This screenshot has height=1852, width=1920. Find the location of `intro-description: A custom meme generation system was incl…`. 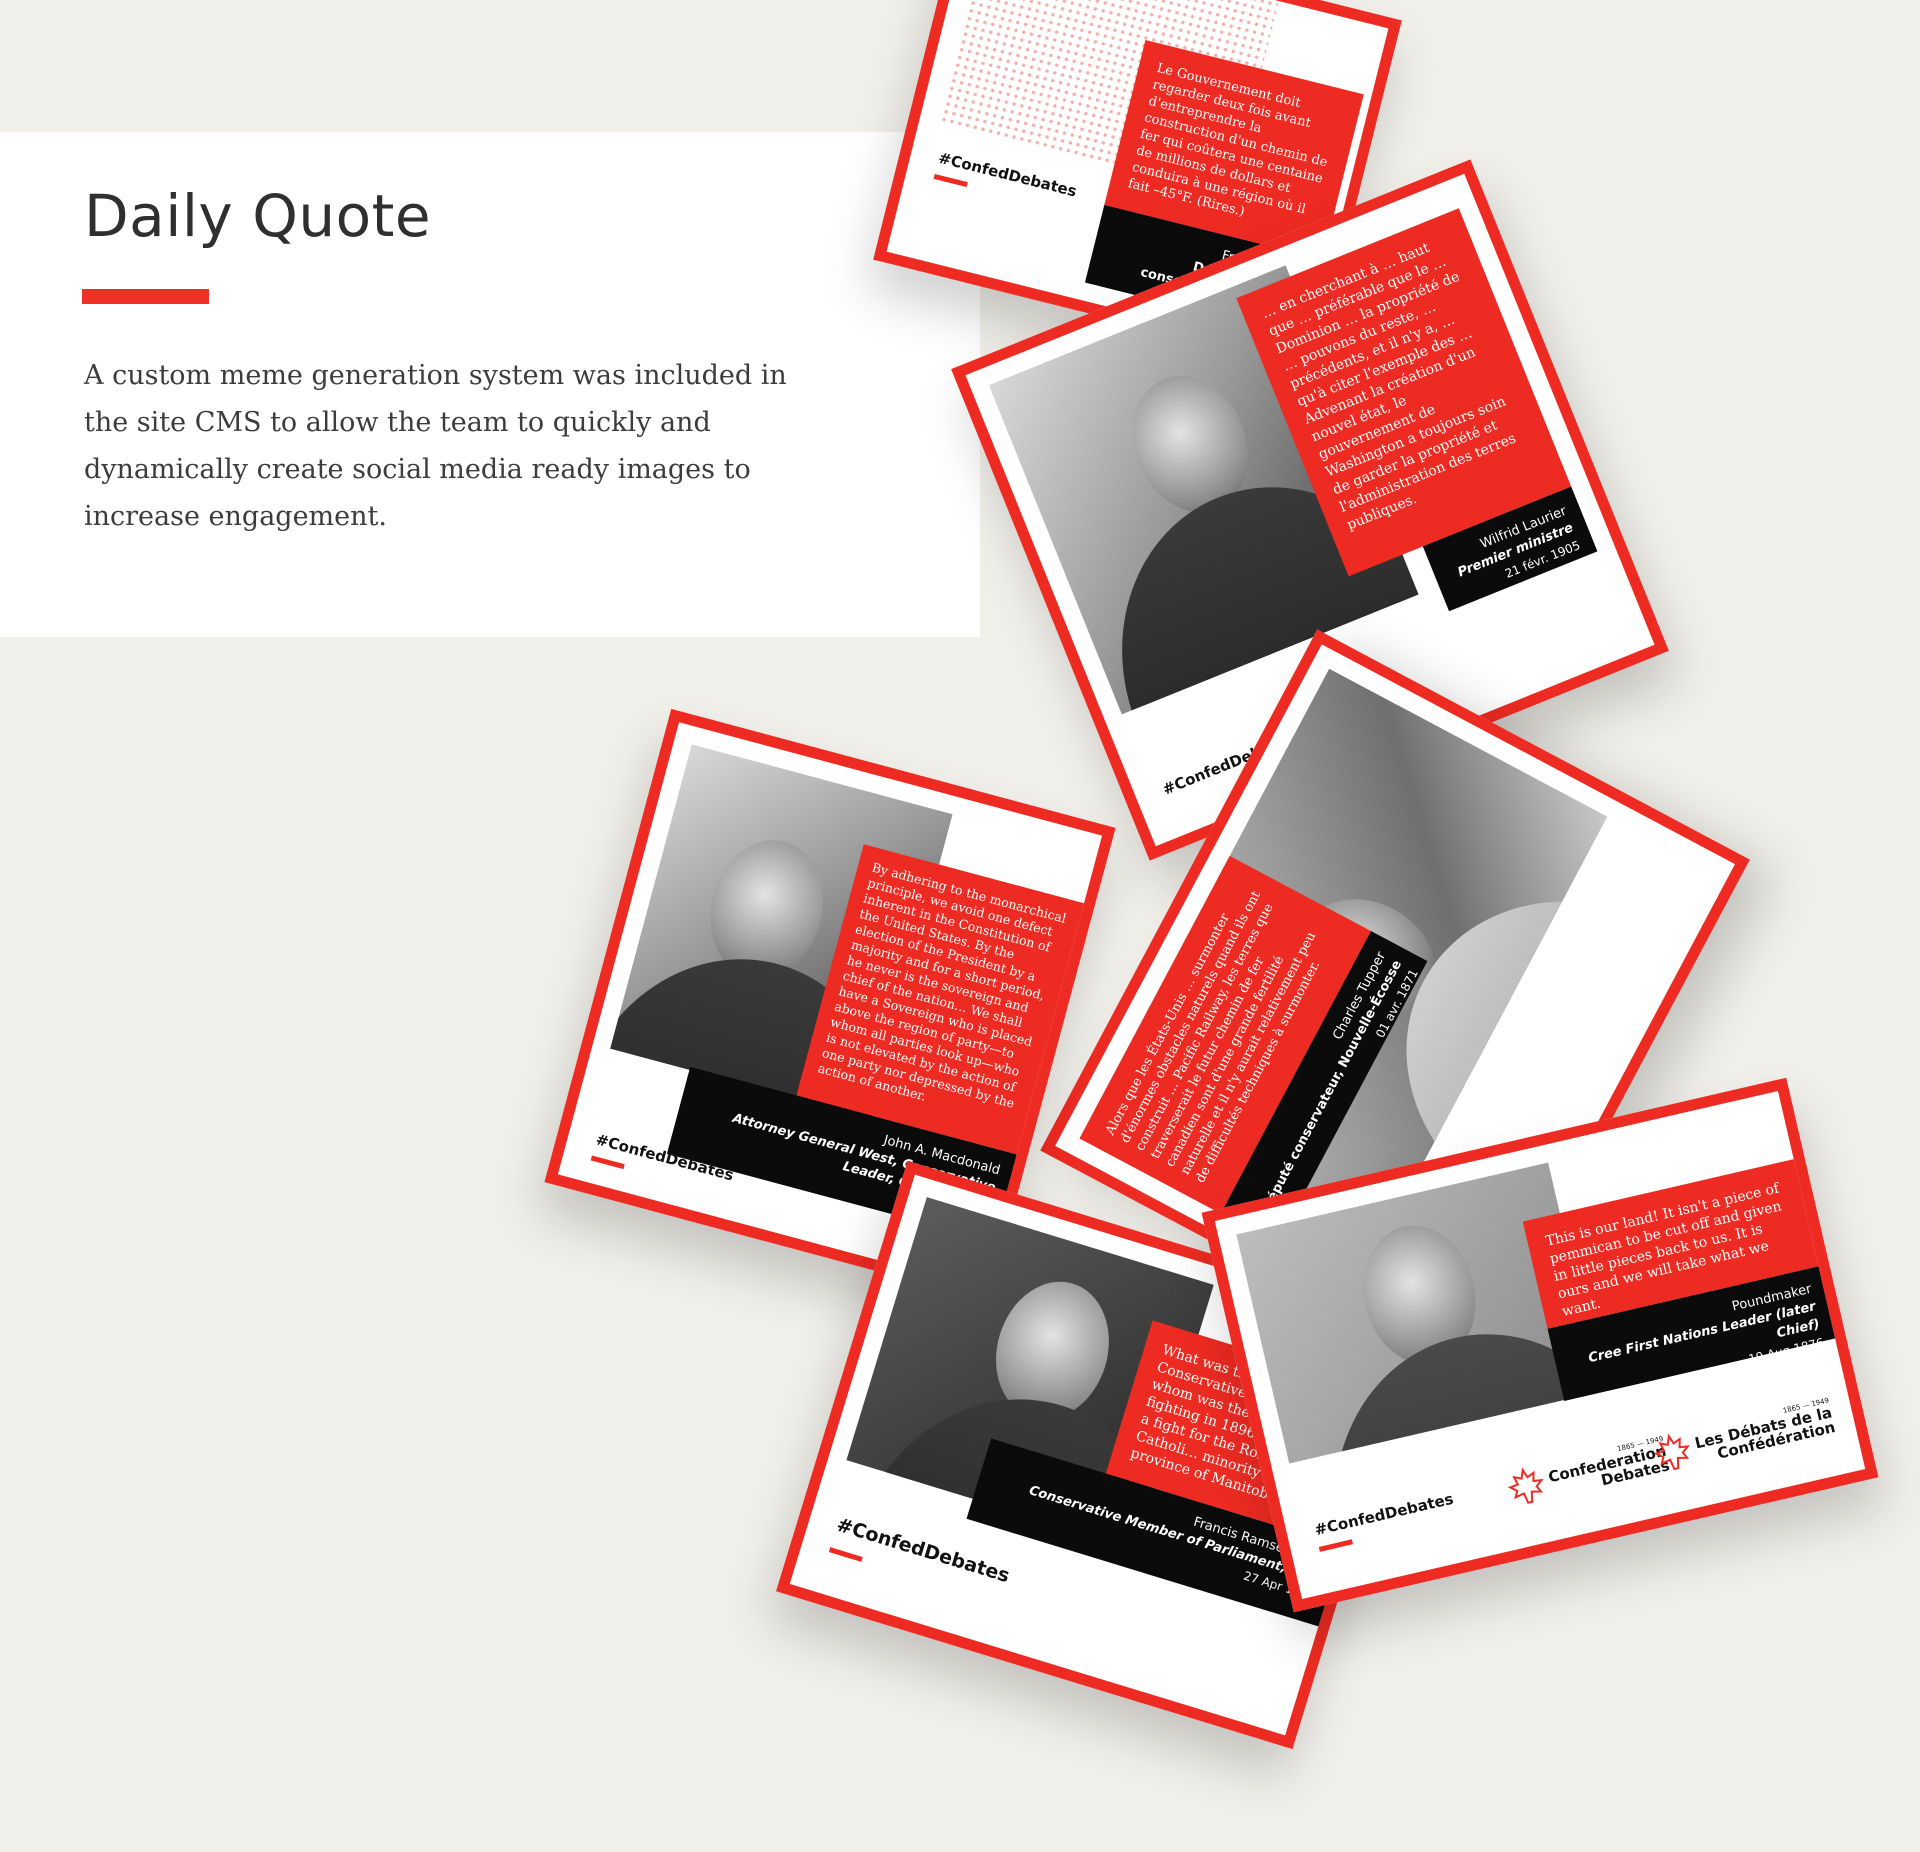

intro-description: A custom meme generation system was incl… is located at coordinates (435, 446).